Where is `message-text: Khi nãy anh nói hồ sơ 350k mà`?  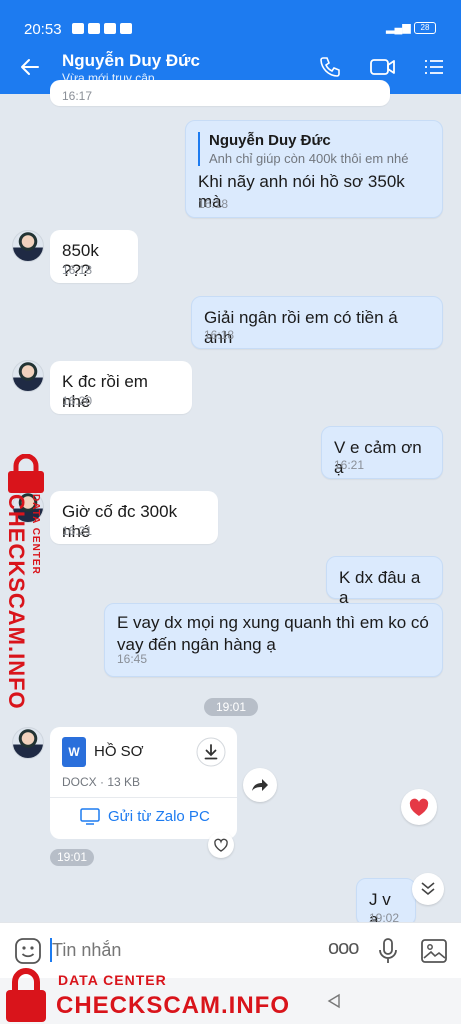
message-text: Khi nãy anh nói hồ sơ 350k mà is located at coordinates (301, 191).